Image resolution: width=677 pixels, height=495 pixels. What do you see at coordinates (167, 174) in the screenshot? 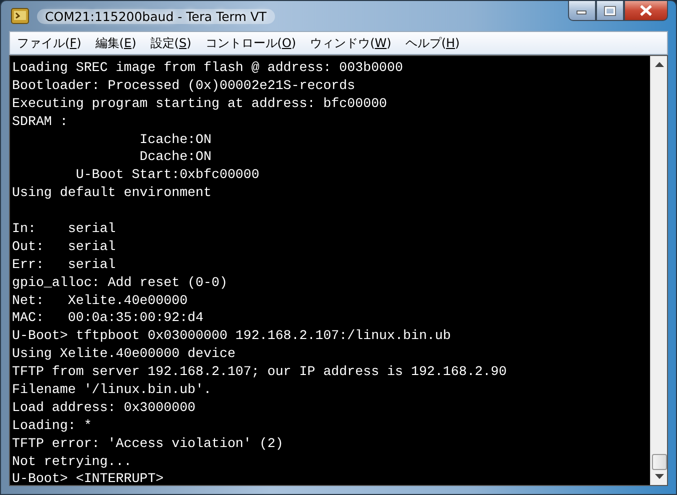
I see `terminal-line: U-Boot Start:0xbfc00000` at bounding box center [167, 174].